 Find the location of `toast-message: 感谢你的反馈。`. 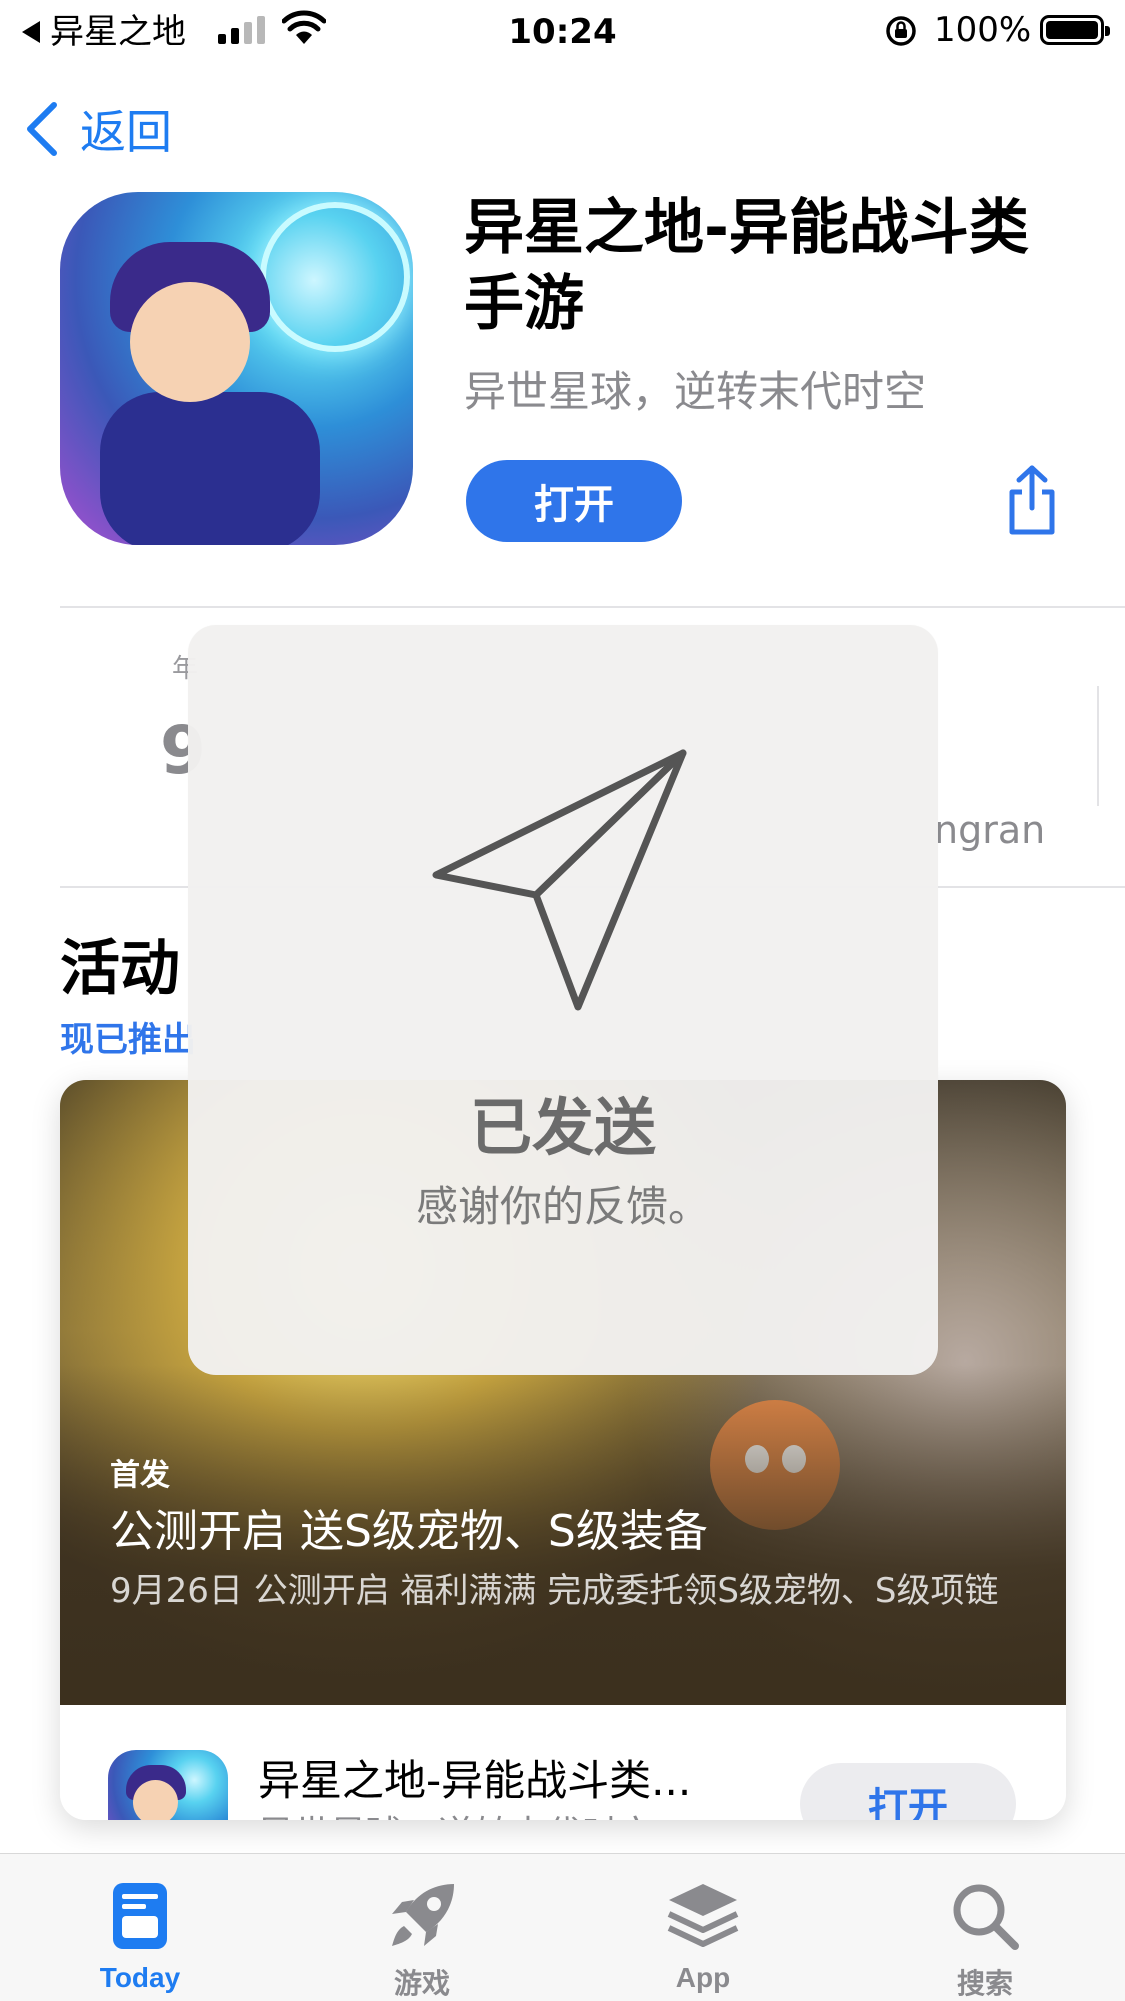

toast-message: 感谢你的反馈。 is located at coordinates (562, 1206).